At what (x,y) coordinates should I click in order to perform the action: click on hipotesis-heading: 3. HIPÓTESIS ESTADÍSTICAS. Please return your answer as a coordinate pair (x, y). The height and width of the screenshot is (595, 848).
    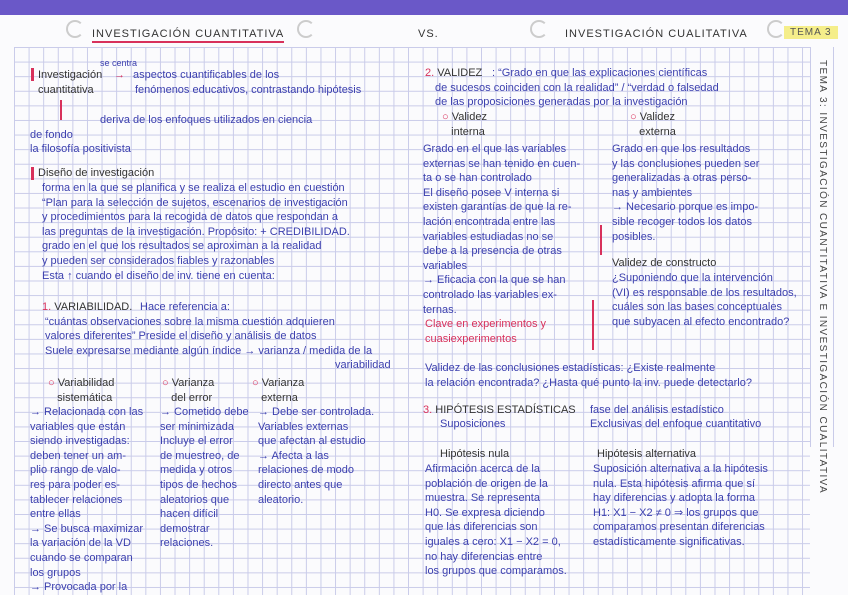
    Looking at the image, I should click on (499, 410).